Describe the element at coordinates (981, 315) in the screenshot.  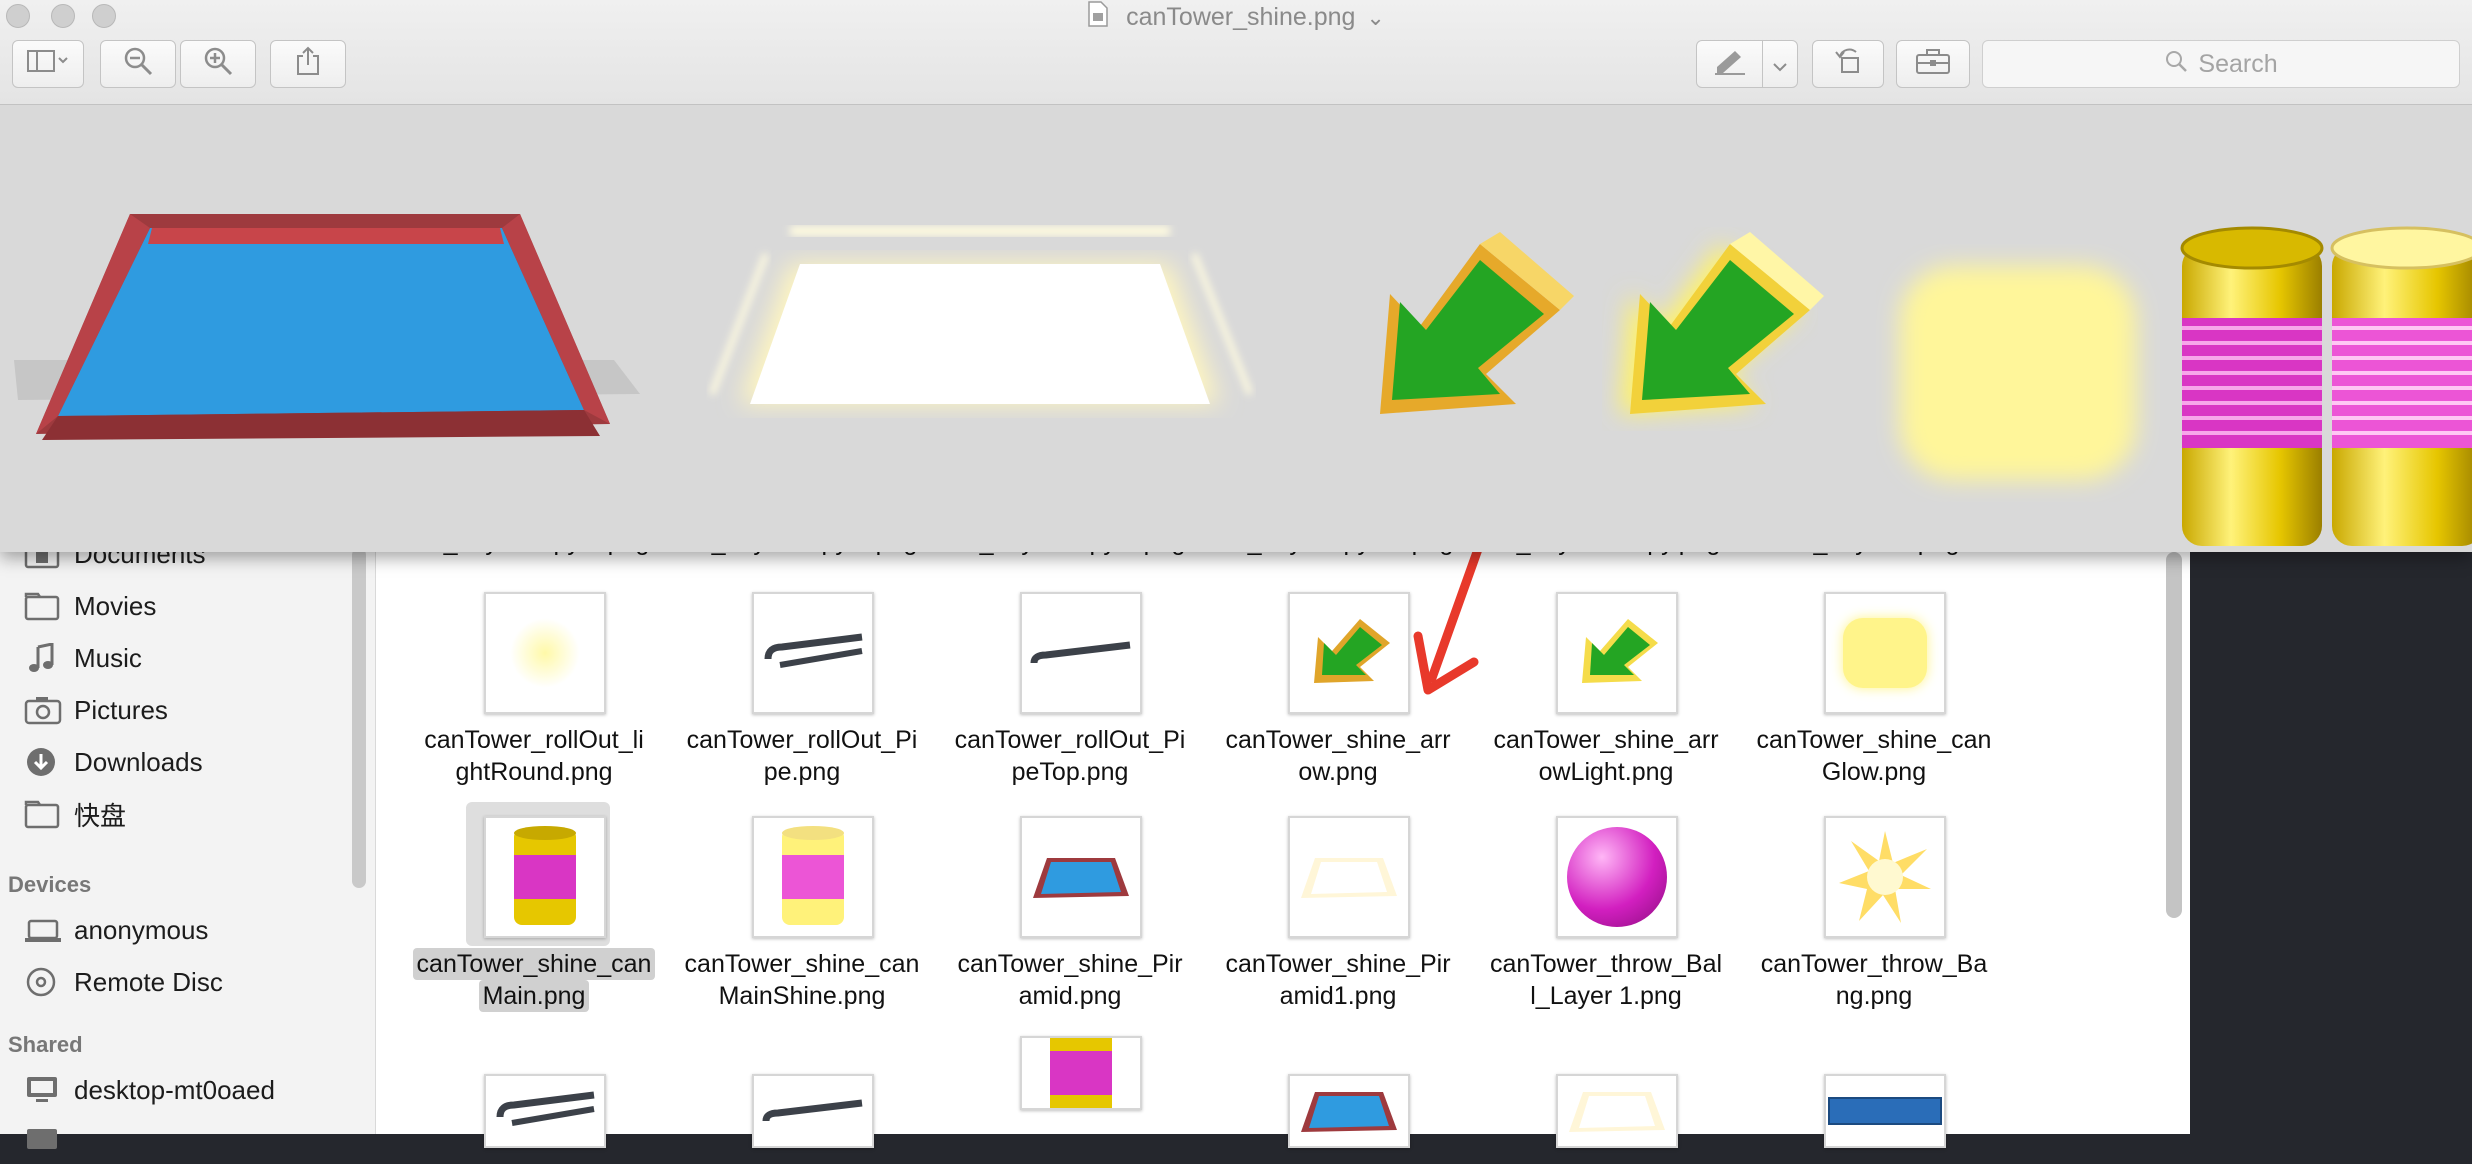
I see `piramid-shine-sprite` at that location.